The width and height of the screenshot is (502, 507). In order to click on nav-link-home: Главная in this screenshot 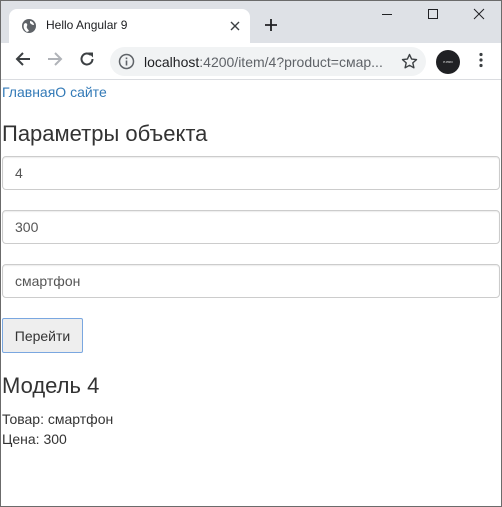, I will do `click(28, 92)`.